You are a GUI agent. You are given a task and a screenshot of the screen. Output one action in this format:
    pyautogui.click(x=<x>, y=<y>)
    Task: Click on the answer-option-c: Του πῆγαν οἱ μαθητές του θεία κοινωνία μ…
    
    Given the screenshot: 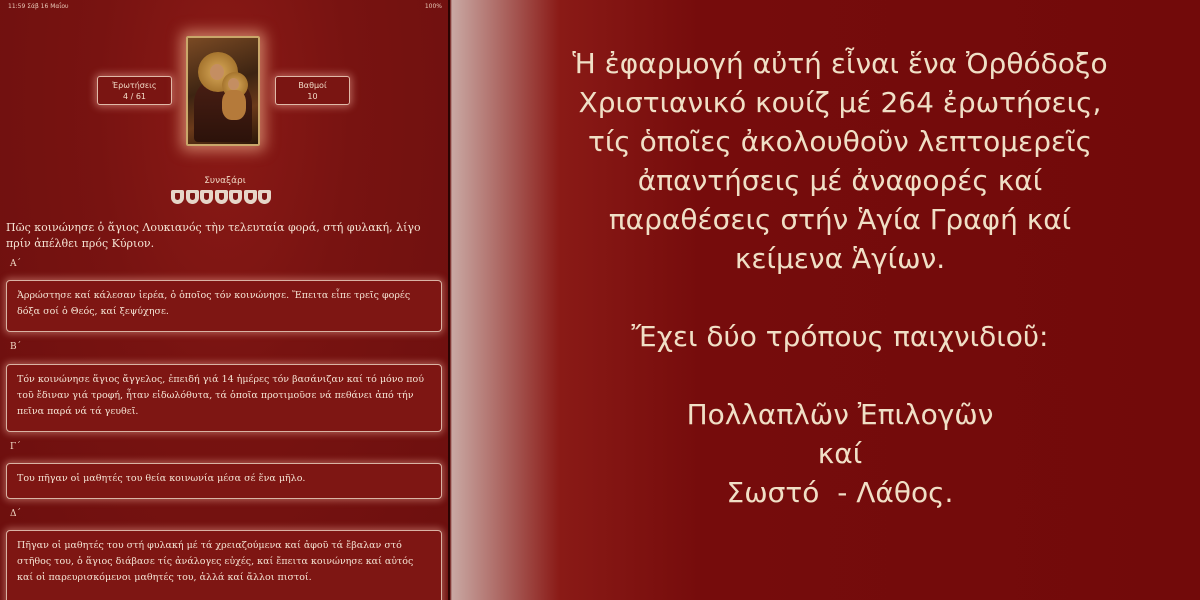 What is the action you would take?
    pyautogui.click(x=224, y=481)
    